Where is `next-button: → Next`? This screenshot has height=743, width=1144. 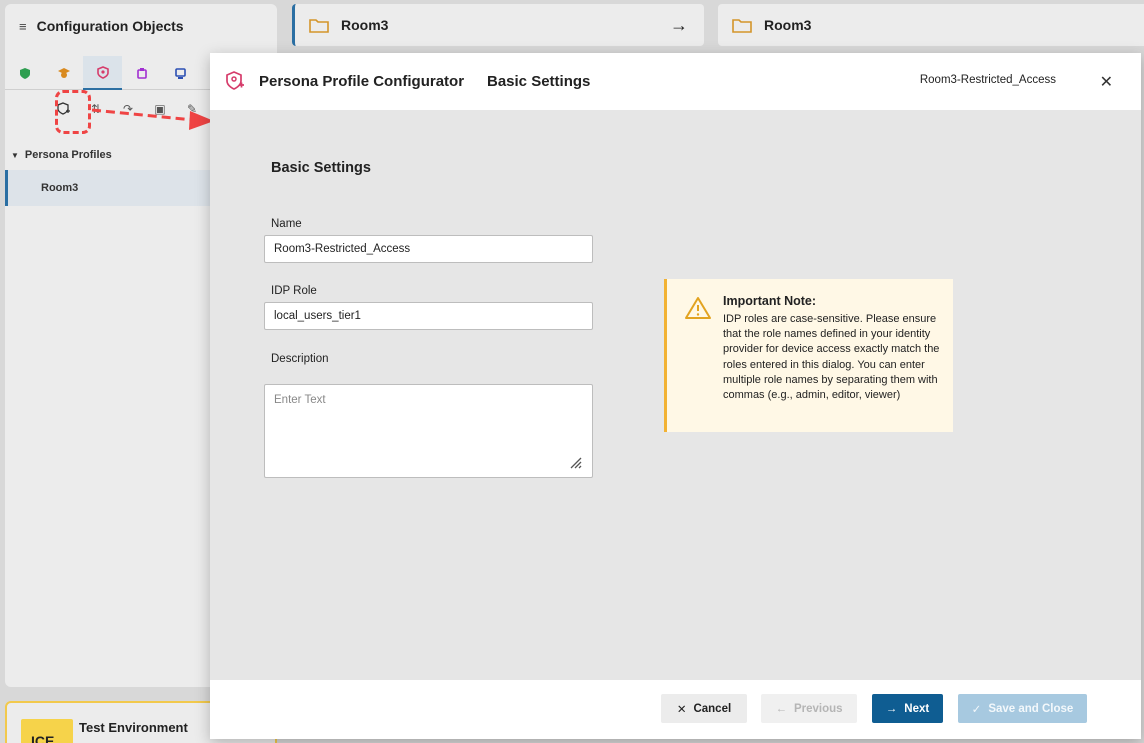 next-button: → Next is located at coordinates (907, 708).